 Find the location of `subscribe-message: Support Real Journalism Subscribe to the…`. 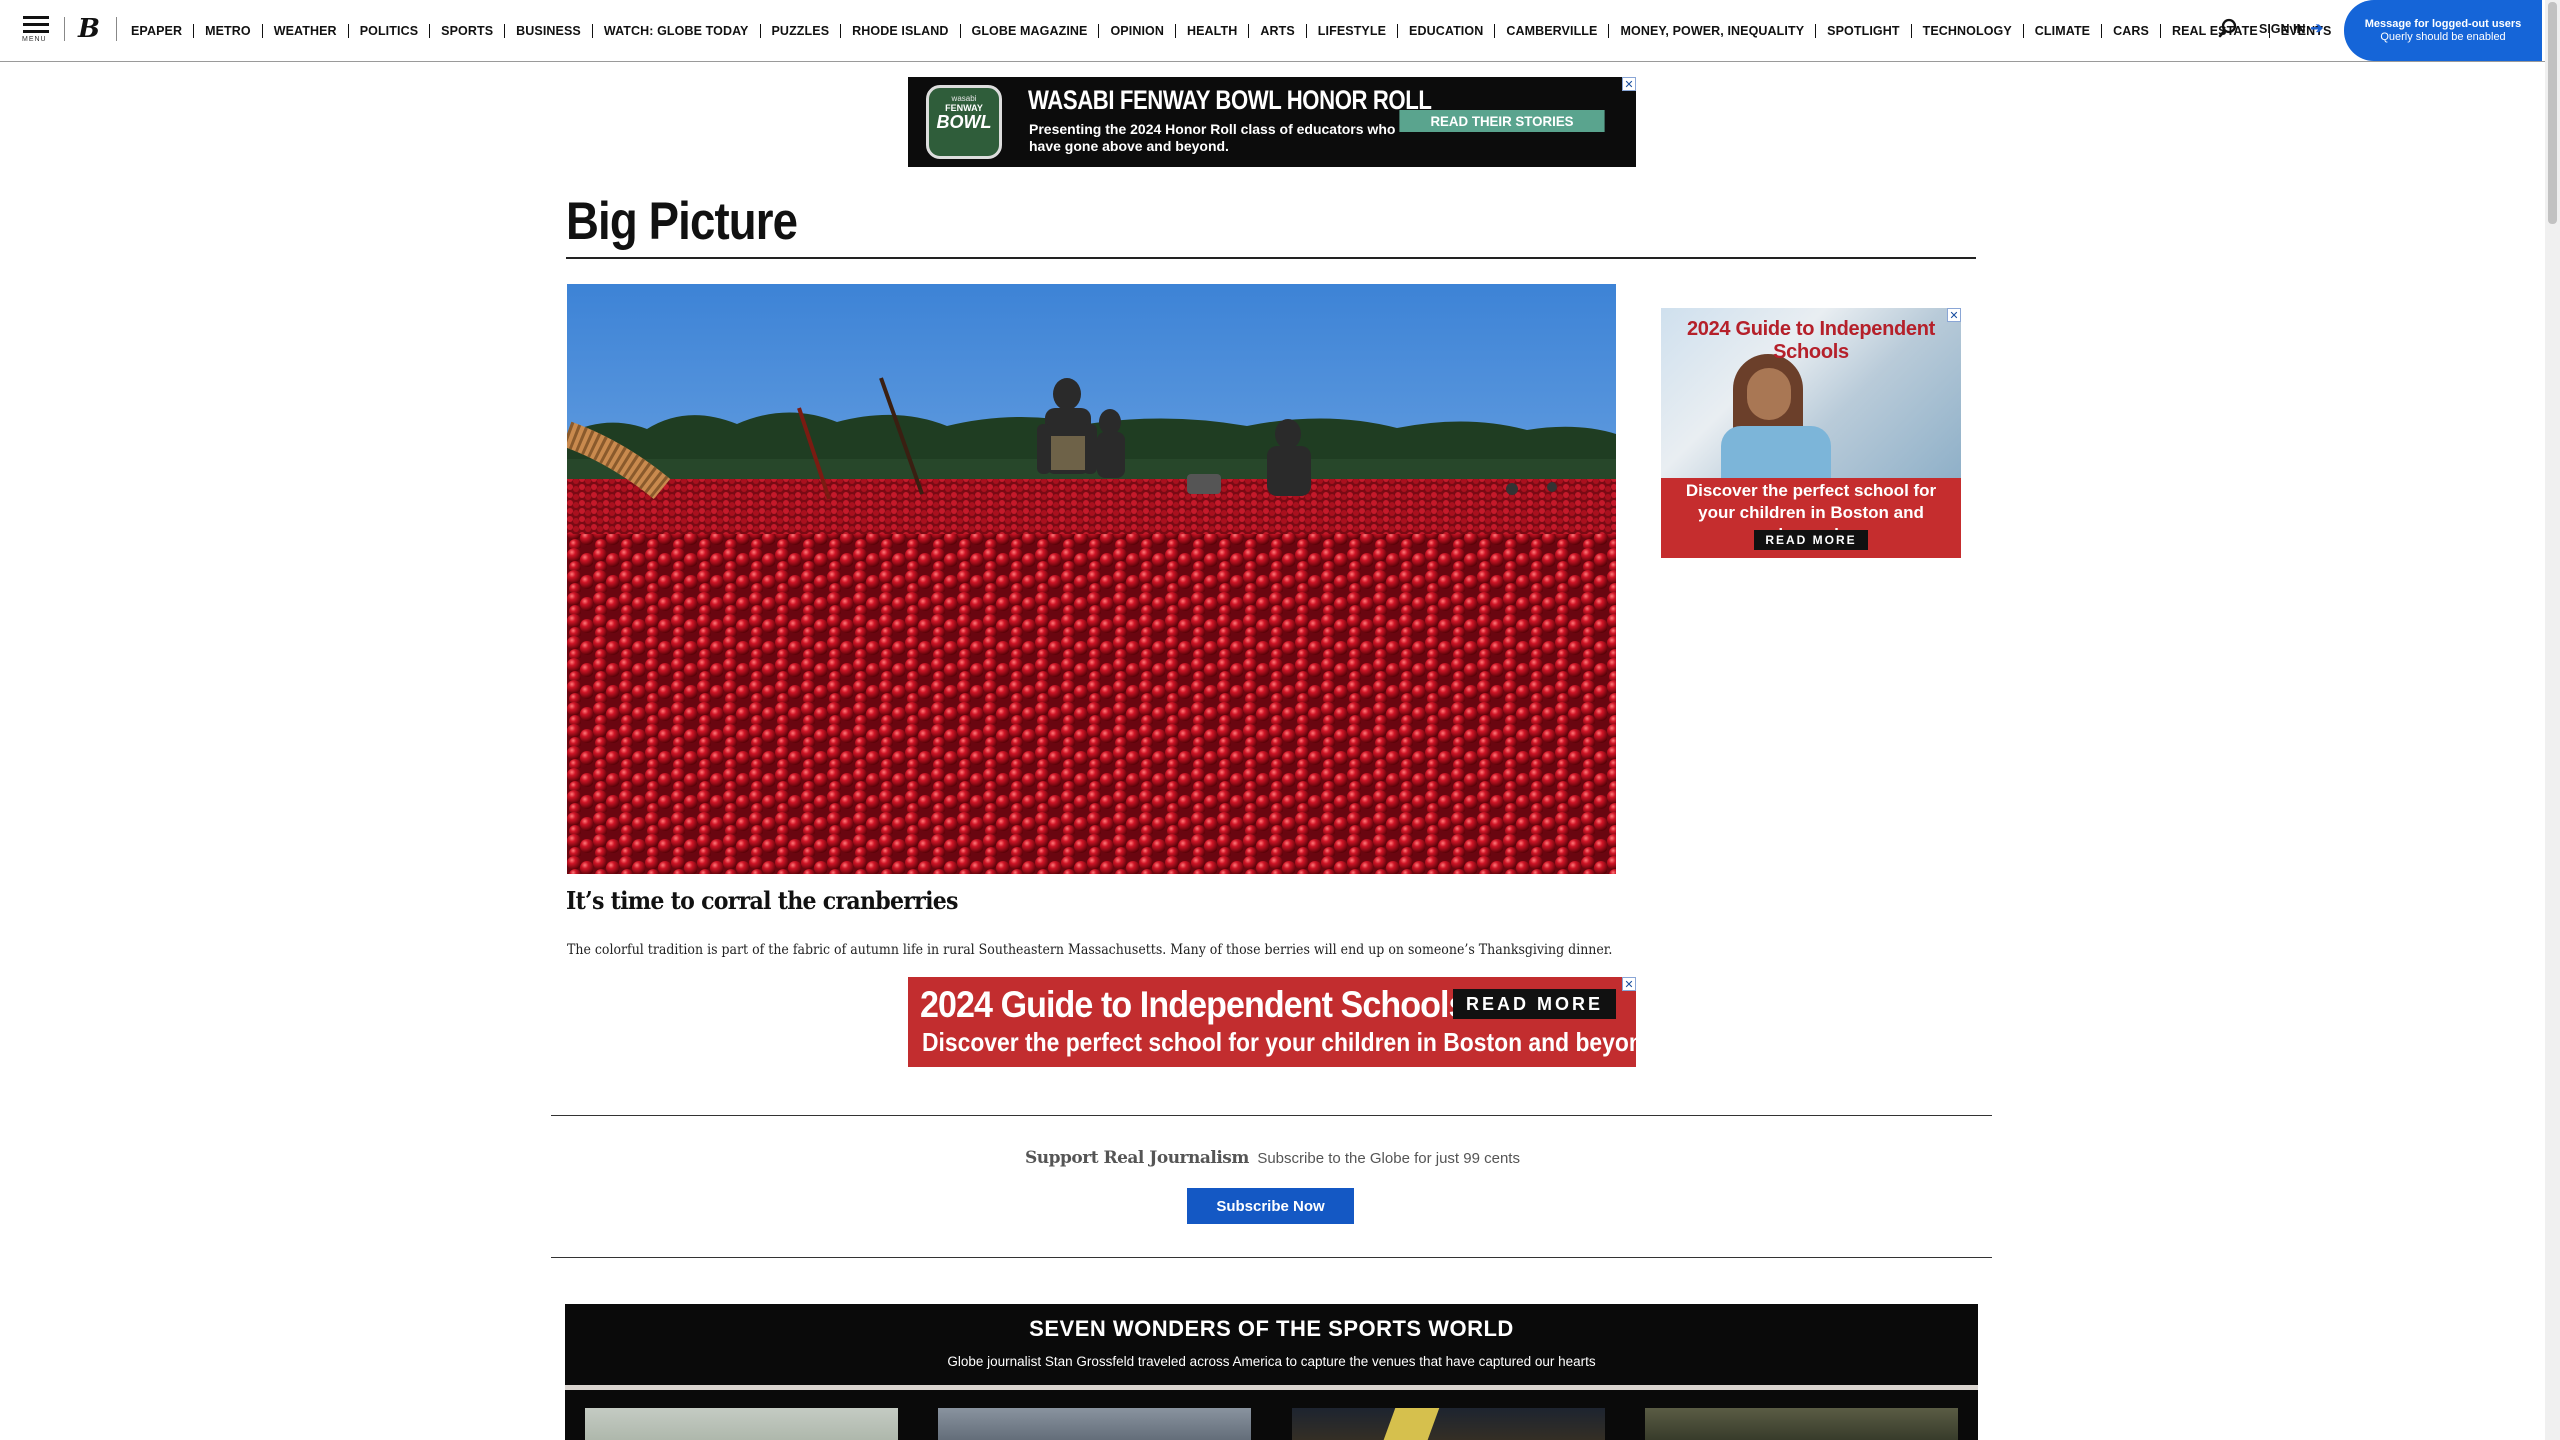

subscribe-message: Support Real Journalism Subscribe to the… is located at coordinates (1272, 1158).